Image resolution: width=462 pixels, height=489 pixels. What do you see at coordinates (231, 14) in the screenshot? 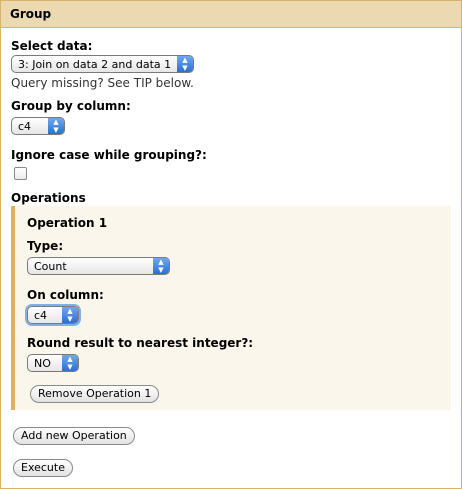
I see `panel-title: Group` at bounding box center [231, 14].